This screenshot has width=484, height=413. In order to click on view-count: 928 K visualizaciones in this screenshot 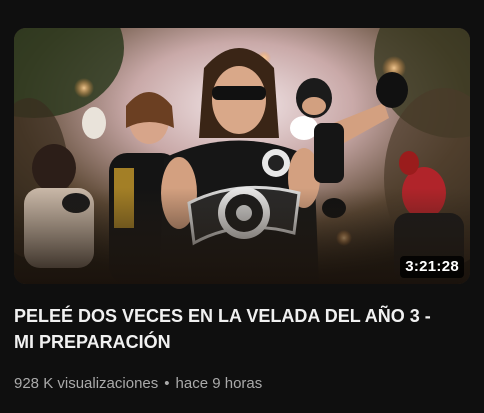, I will do `click(86, 383)`.